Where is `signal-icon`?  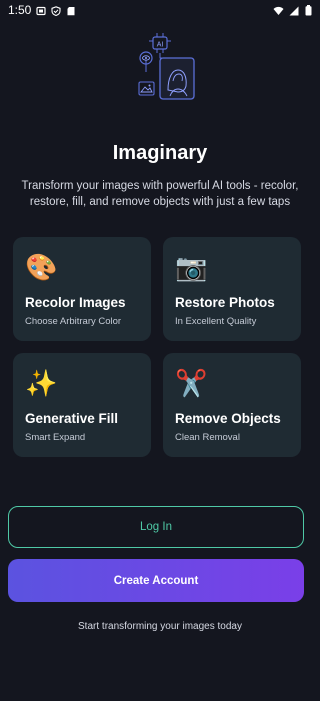
signal-icon is located at coordinates (294, 10).